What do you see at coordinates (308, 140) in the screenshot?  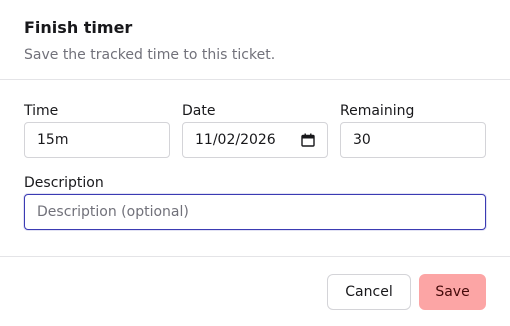 I see `calendar-icon` at bounding box center [308, 140].